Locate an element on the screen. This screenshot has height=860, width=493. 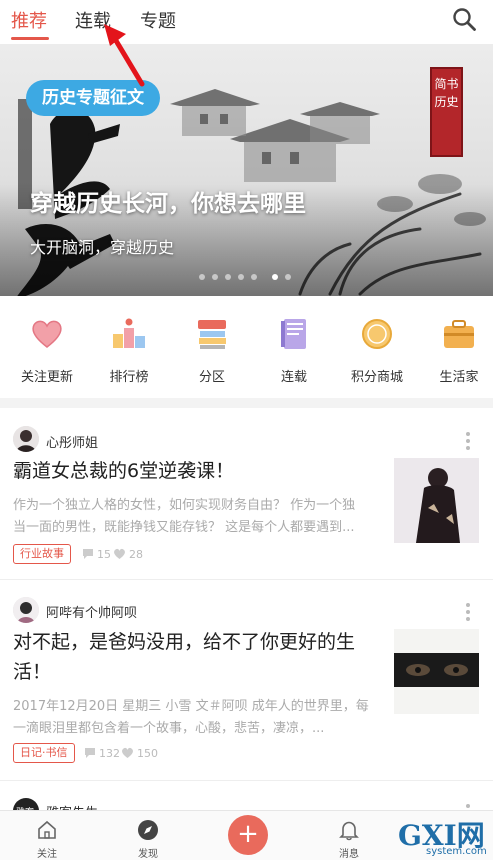
coin-icon is located at coordinates (377, 334).